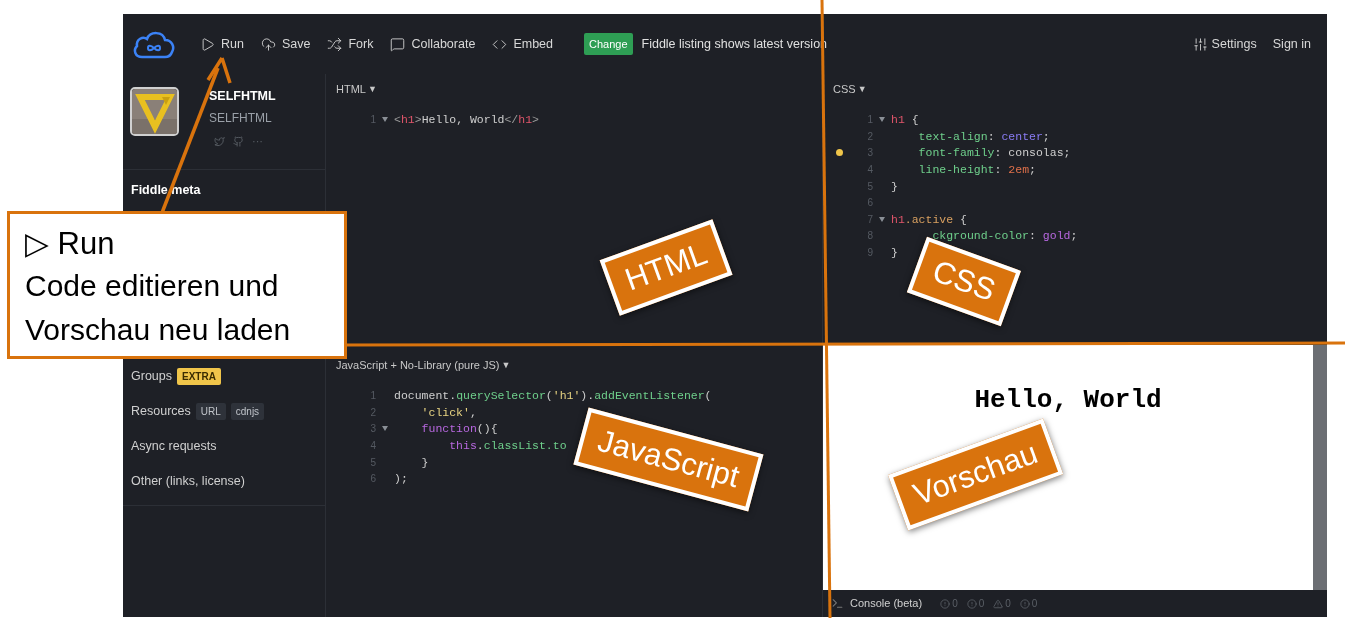  What do you see at coordinates (268, 44) in the screenshot?
I see `cloud-upload-icon` at bounding box center [268, 44].